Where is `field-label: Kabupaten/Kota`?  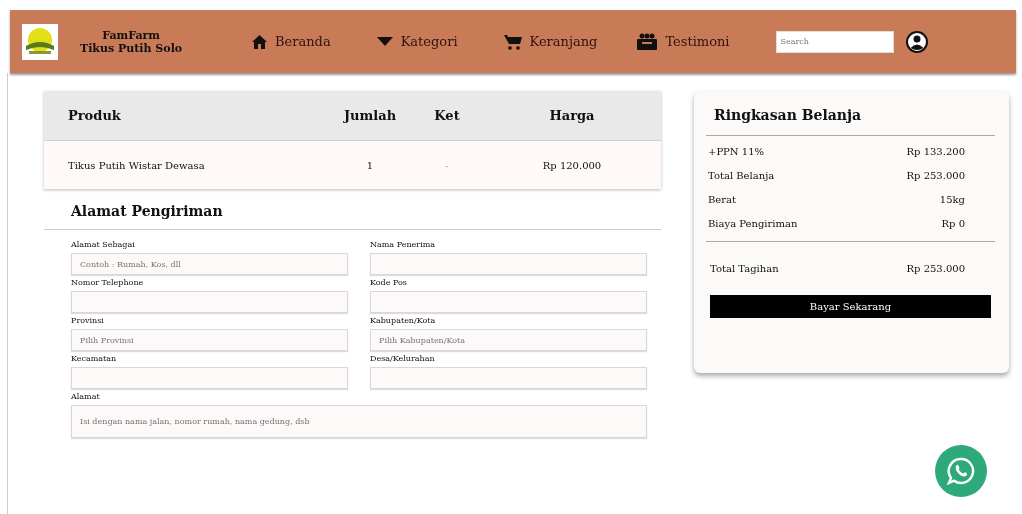 field-label: Kabupaten/Kota is located at coordinates (403, 321).